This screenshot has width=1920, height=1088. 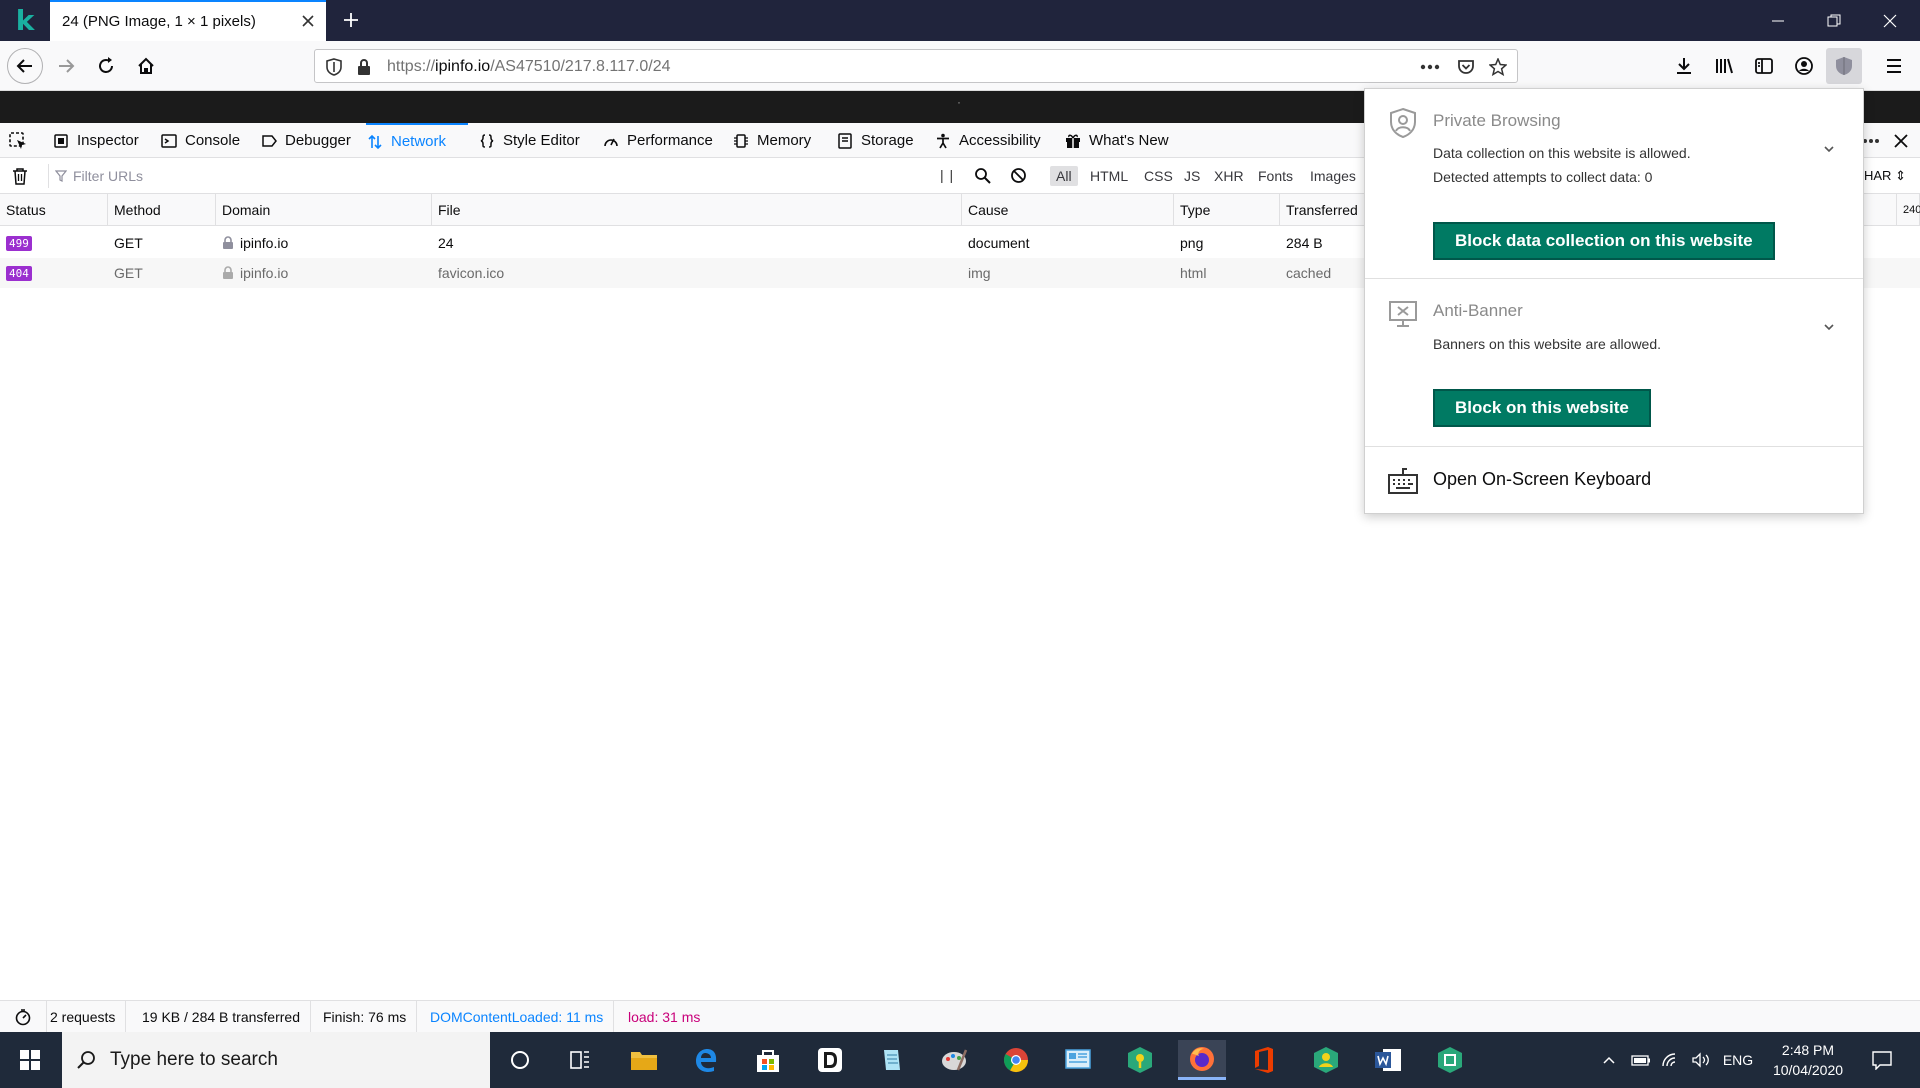 What do you see at coordinates (1908, 210) in the screenshot?
I see `column-size-edge: 240` at bounding box center [1908, 210].